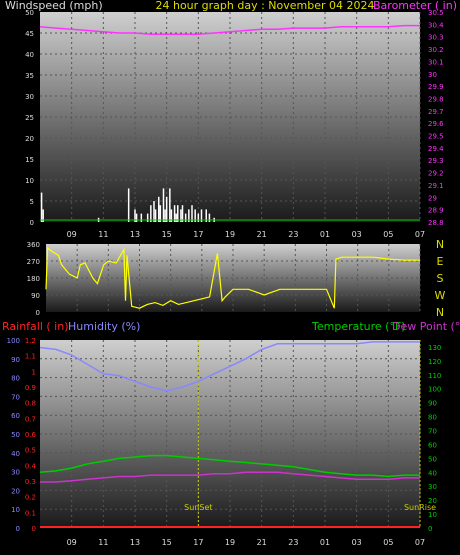  What do you see at coordinates (31, 435) in the screenshot?
I see `rainfall-tick: 0.6` at bounding box center [31, 435].